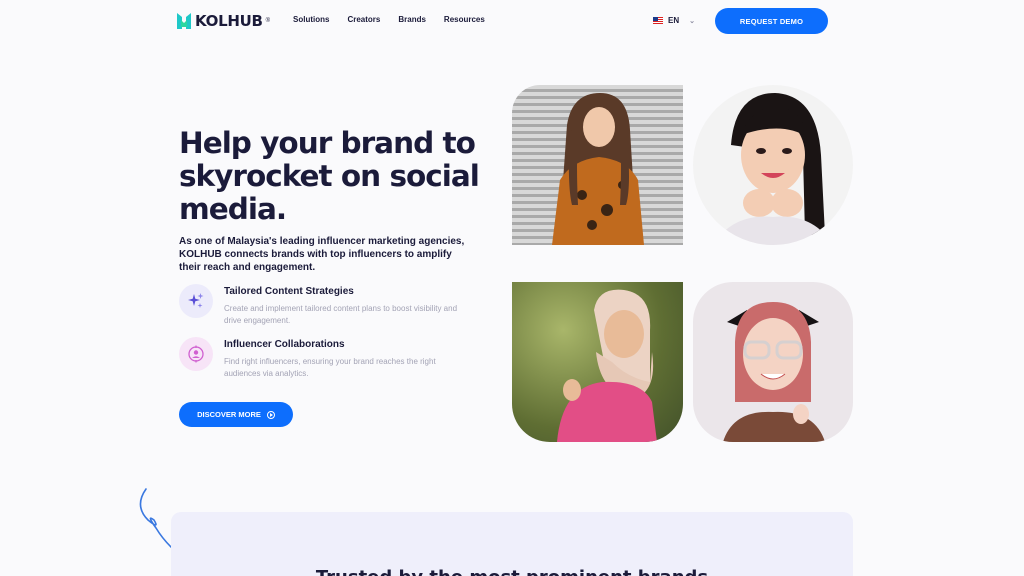 This screenshot has width=1024, height=576. What do you see at coordinates (284, 344) in the screenshot?
I see `feature-title: Influencer Collaborations` at bounding box center [284, 344].